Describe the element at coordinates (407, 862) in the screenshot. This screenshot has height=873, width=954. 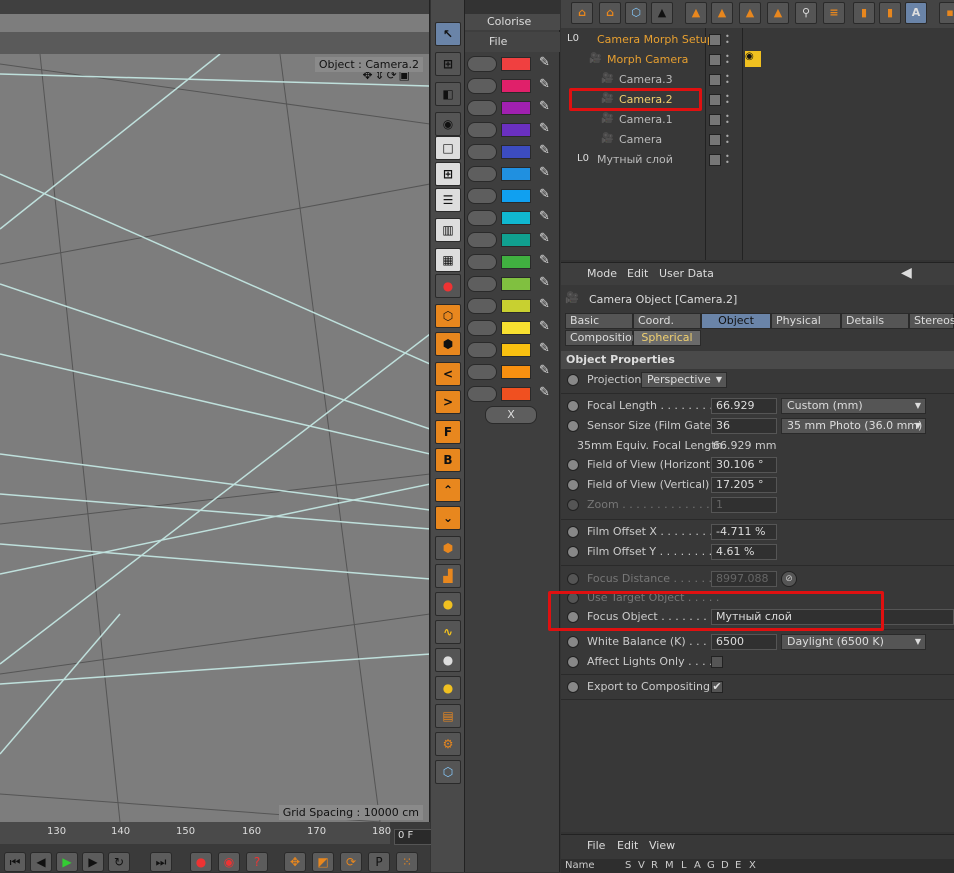
I see `pla-key-icon: ⁙` at that location.